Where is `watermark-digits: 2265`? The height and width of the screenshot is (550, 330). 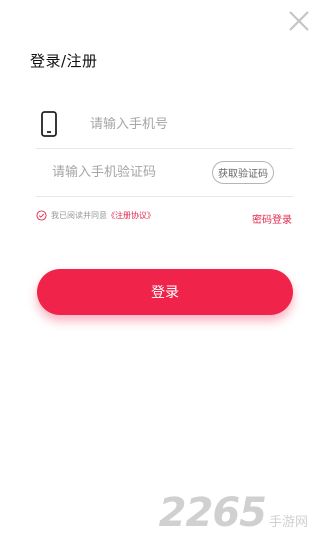
watermark-digits: 2265 is located at coordinates (212, 513).